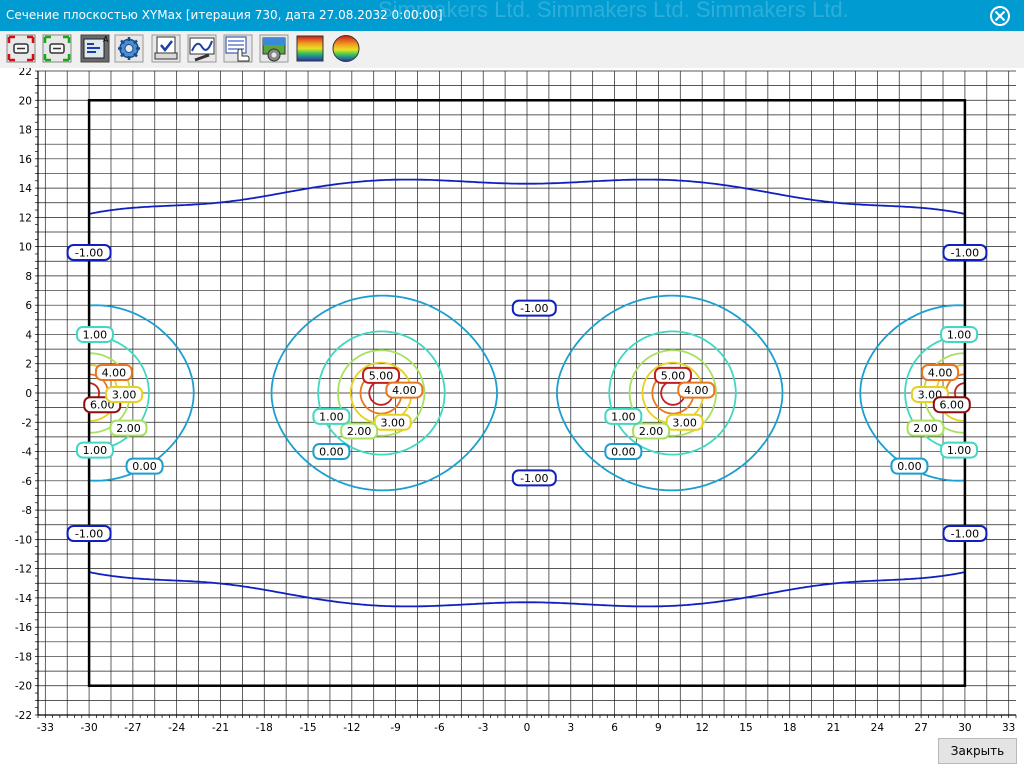 The height and width of the screenshot is (768, 1024). What do you see at coordinates (789, 727) in the screenshot?
I see `x-tick-label: 18` at bounding box center [789, 727].